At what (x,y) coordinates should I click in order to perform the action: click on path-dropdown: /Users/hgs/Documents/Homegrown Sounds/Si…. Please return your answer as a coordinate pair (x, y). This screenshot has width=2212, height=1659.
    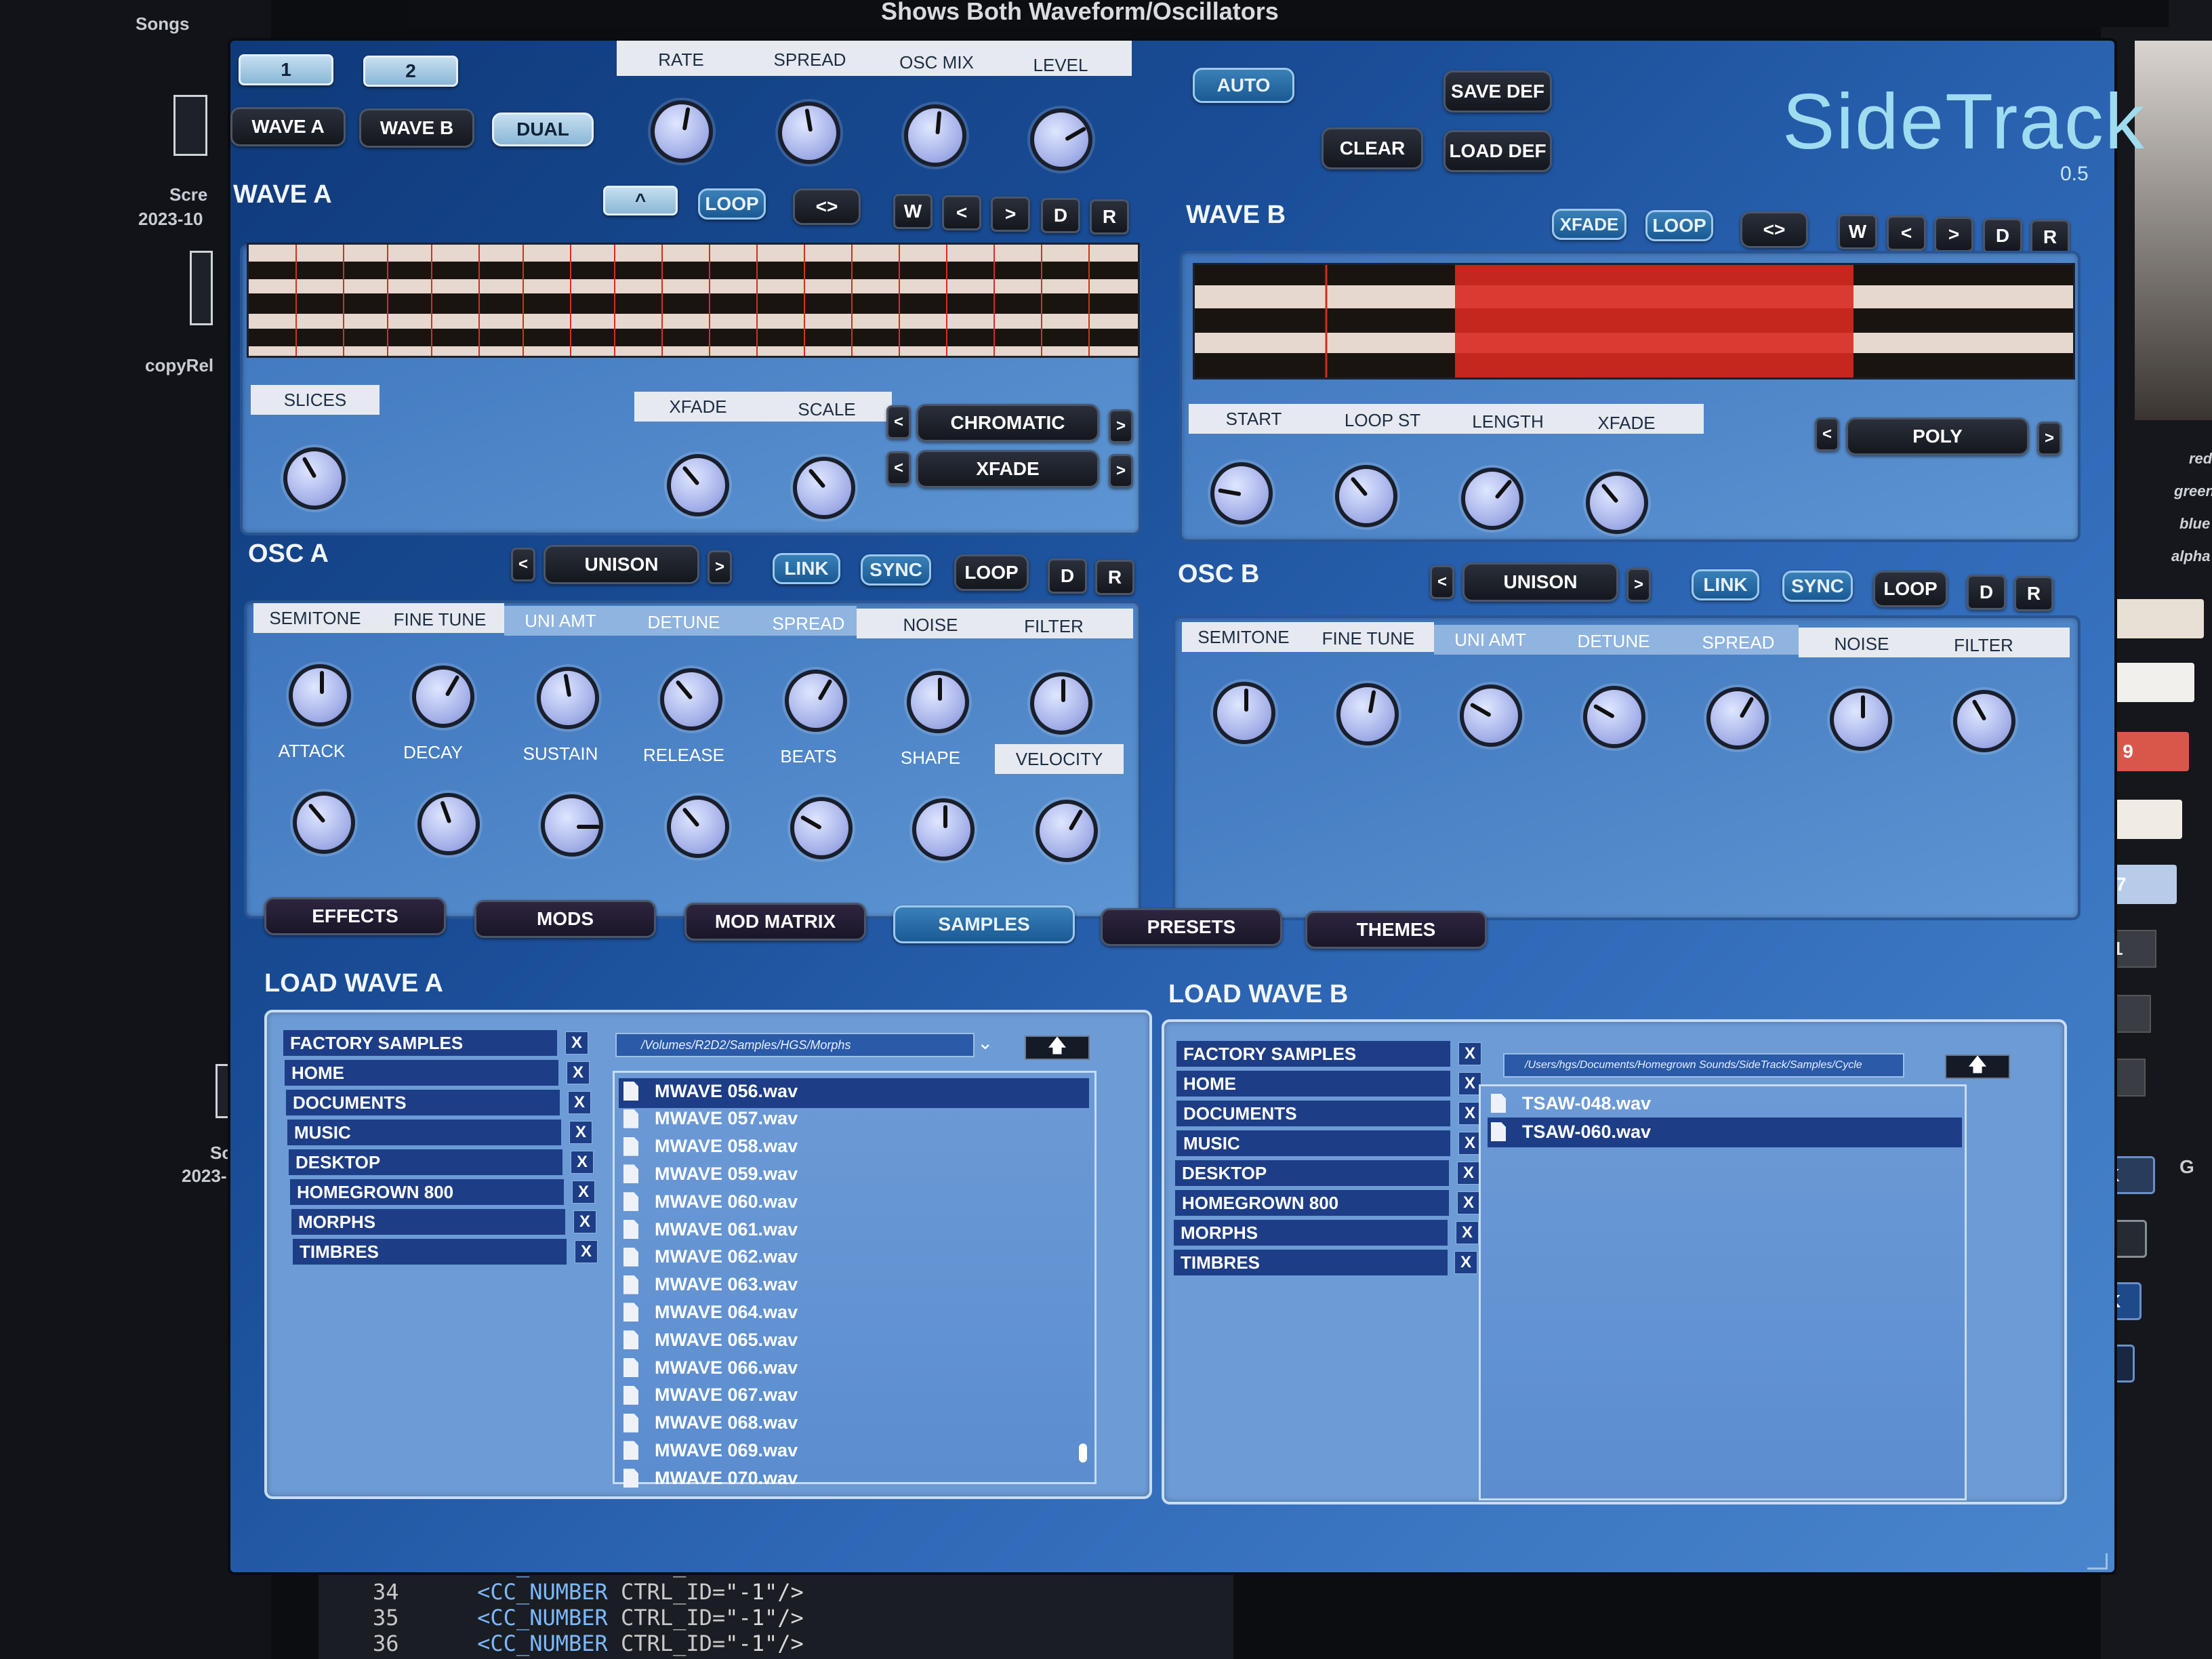
    Looking at the image, I should click on (1704, 1065).